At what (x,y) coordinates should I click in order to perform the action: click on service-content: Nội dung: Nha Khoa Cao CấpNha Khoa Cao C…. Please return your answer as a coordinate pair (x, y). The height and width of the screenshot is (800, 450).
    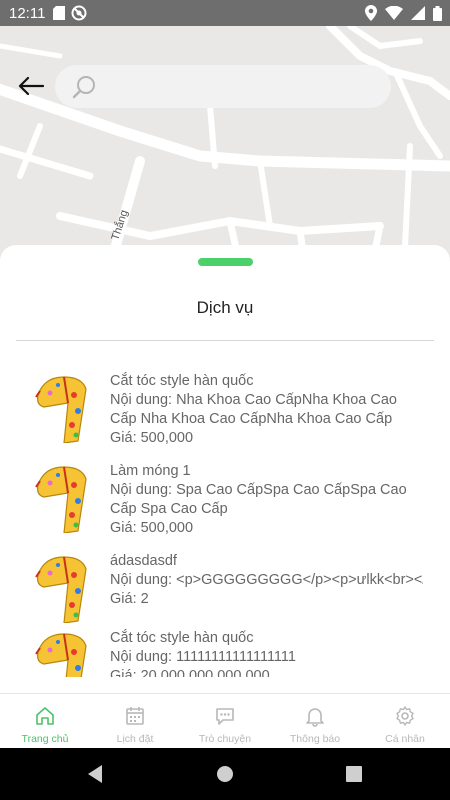
    Looking at the image, I should click on (253, 409).